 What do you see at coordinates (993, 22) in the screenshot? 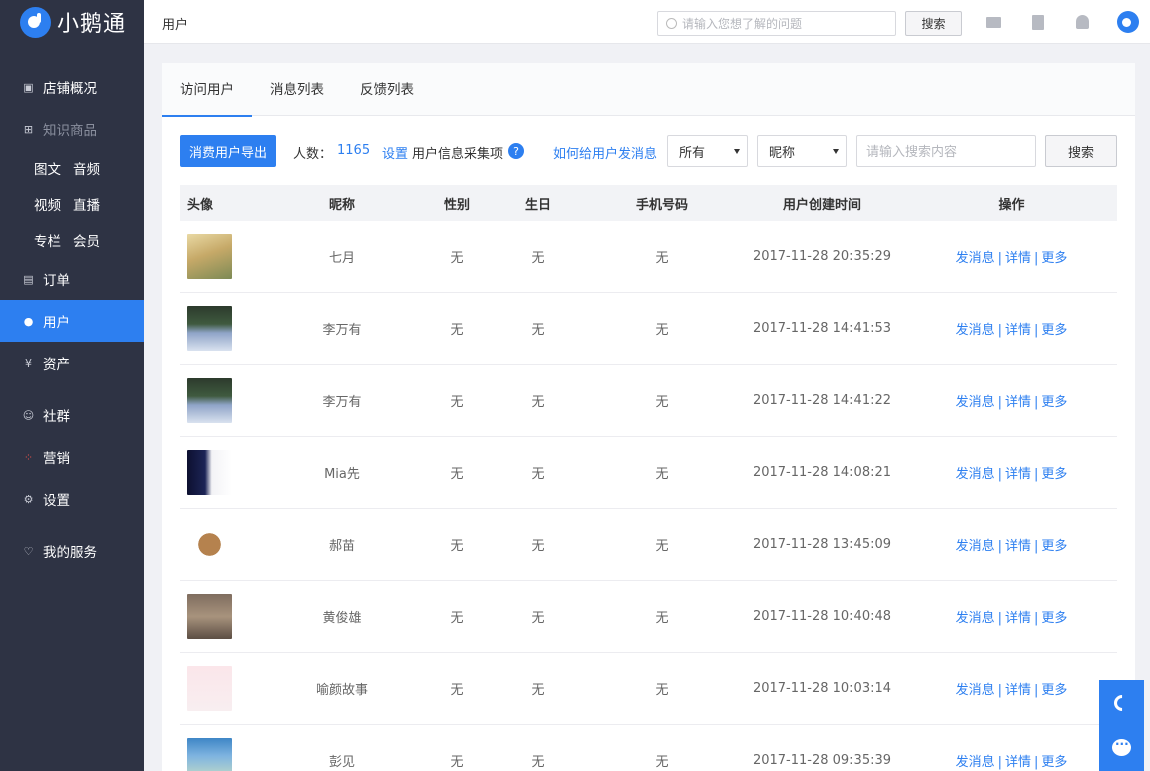
I see `mail-icon` at bounding box center [993, 22].